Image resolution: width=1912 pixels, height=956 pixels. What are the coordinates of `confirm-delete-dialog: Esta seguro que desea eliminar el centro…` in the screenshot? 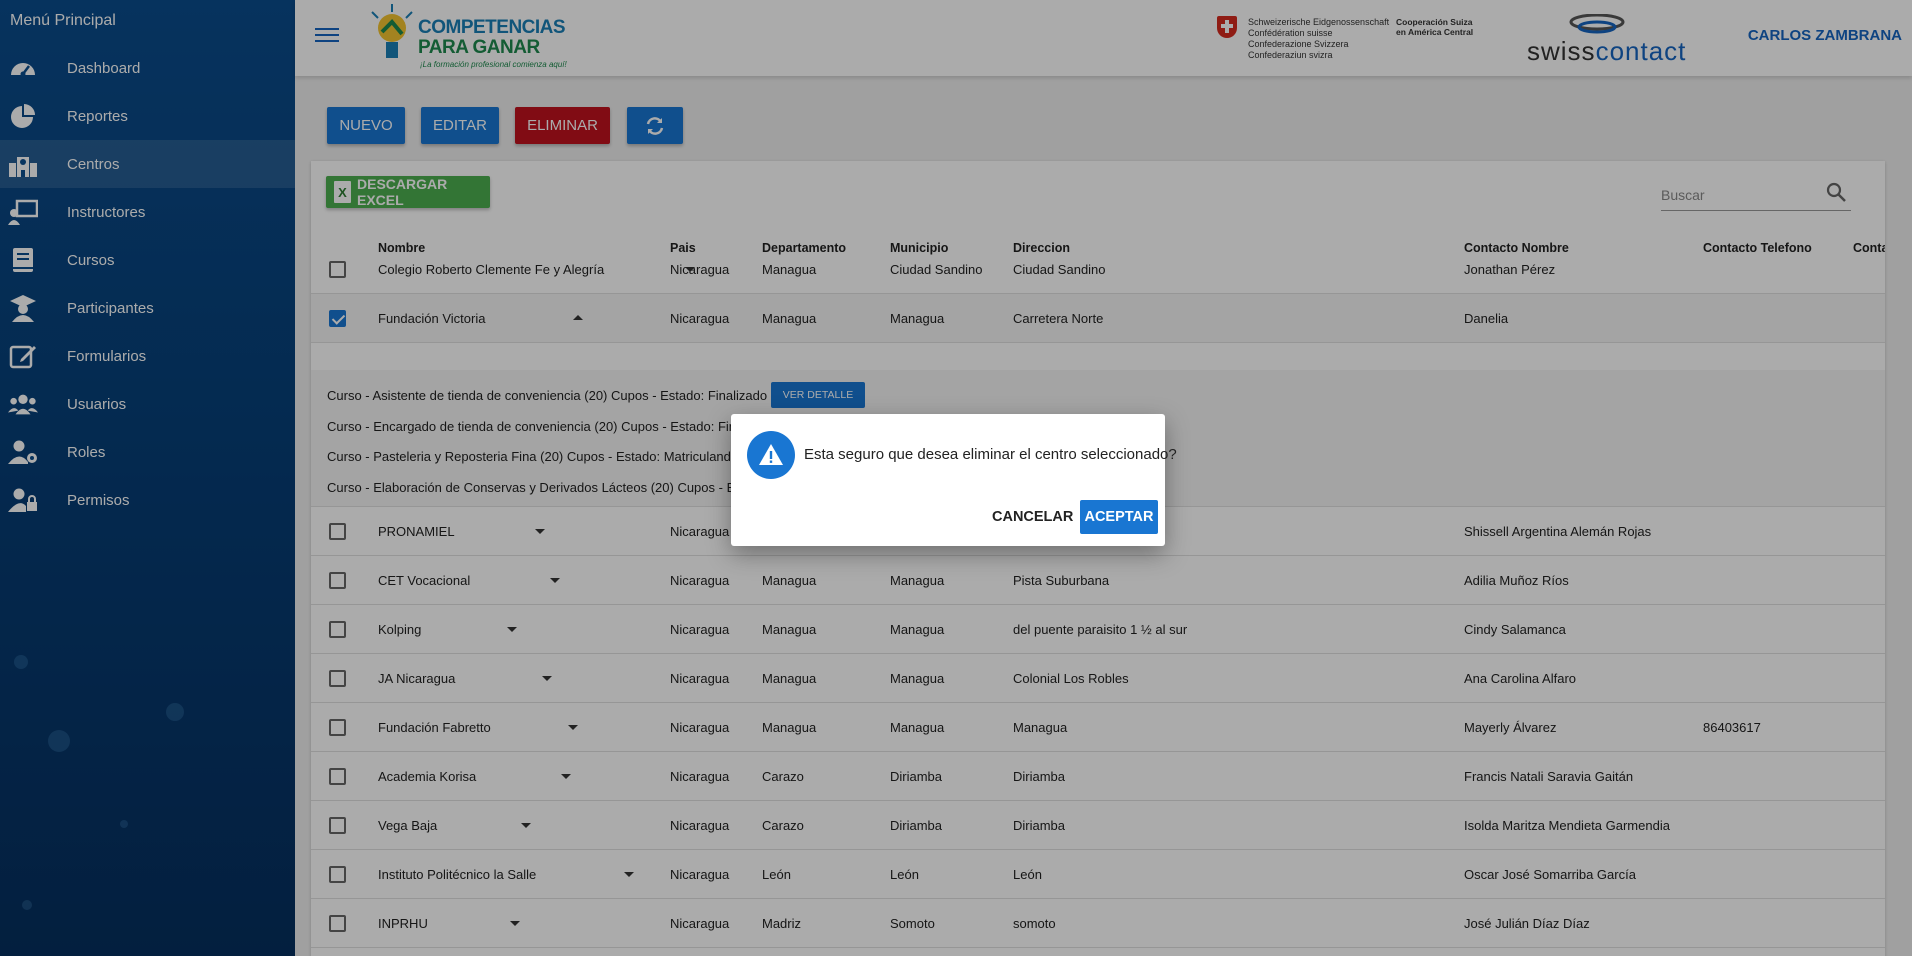 It's located at (954, 480).